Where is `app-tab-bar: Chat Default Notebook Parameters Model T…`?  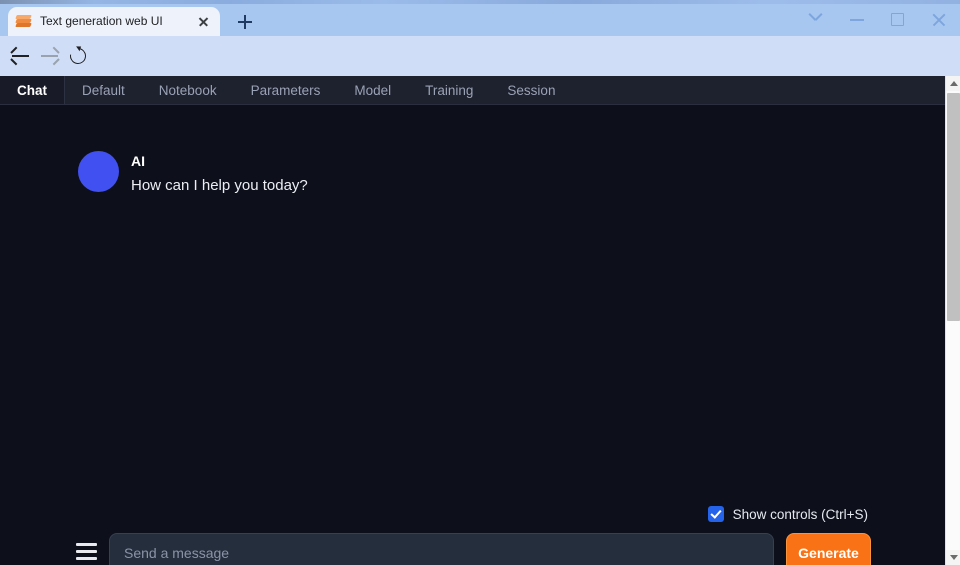
app-tab-bar: Chat Default Notebook Parameters Model T… is located at coordinates (472, 90).